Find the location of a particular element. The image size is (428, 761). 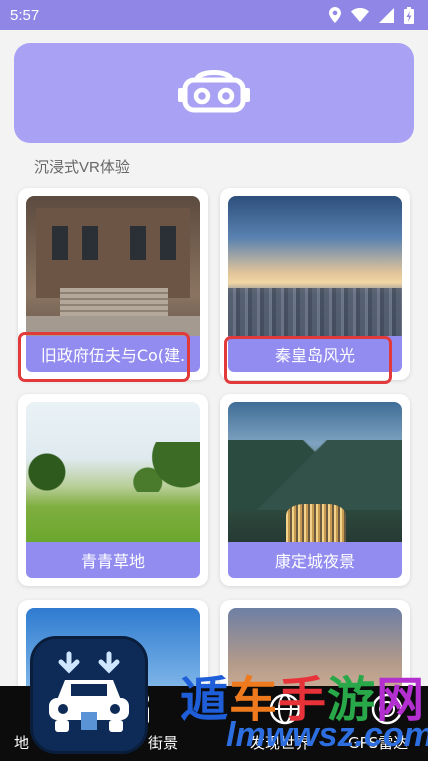

watermark-url: lmwwsz.com is located at coordinates (327, 735).